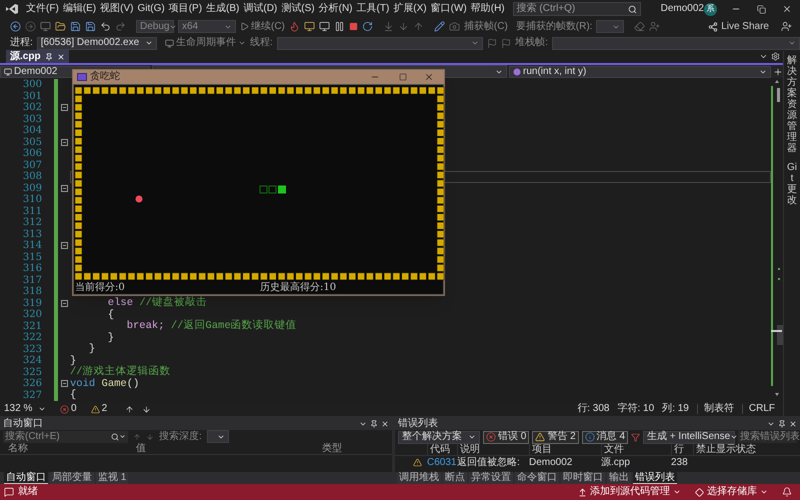 The width and height of the screenshot is (800, 500). Describe the element at coordinates (32, 96) in the screenshot. I see `line-number: 301` at that location.